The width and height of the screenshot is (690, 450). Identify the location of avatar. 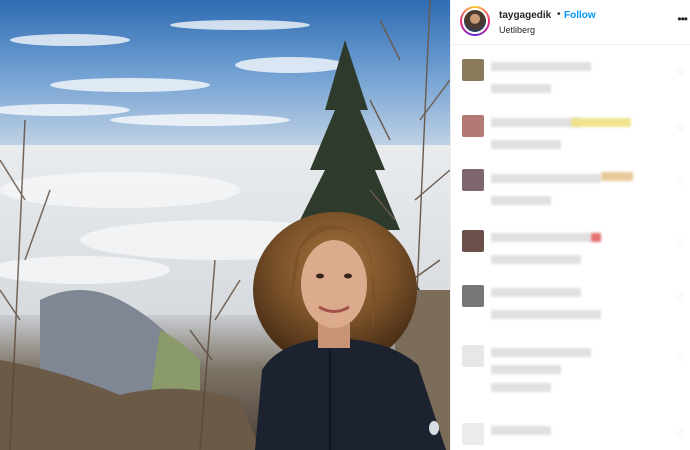
(475, 21).